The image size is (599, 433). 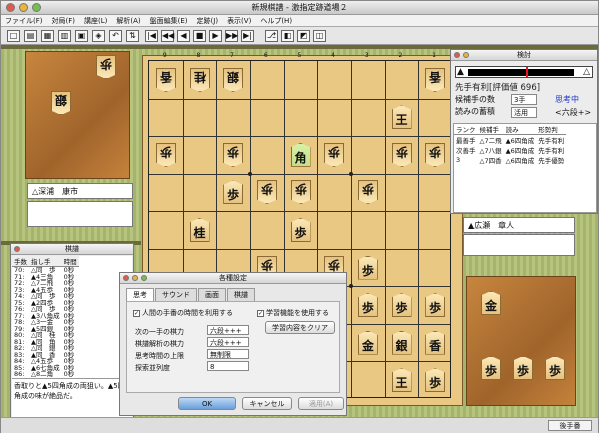 I want to click on gote-hand-piece: 歩, so click(x=106, y=67).